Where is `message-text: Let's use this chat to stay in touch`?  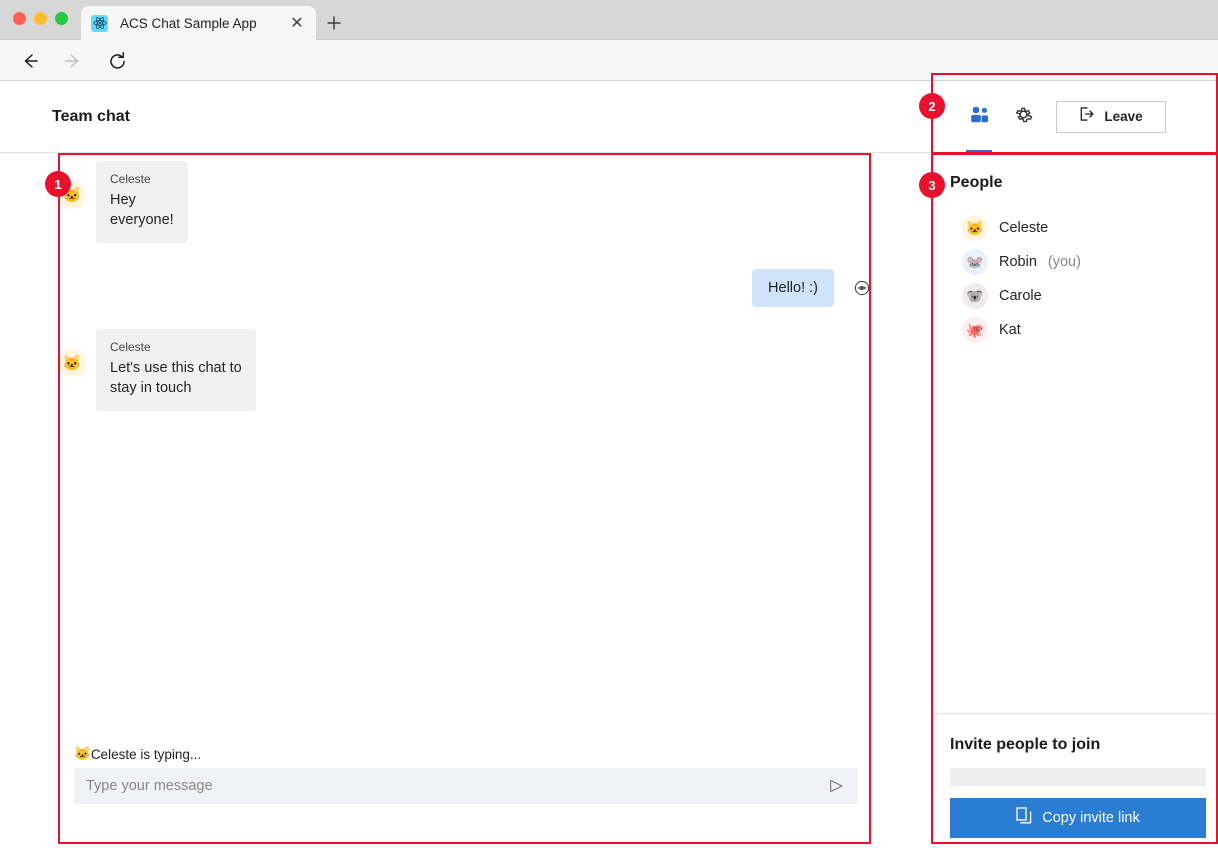
message-text: Let's use this chat to stay in touch is located at coordinates (176, 378).